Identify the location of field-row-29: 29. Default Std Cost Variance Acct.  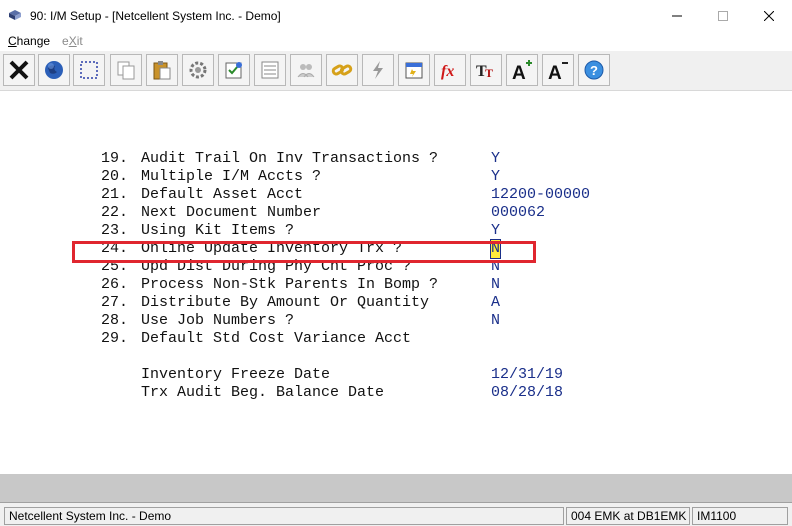
(396, 339).